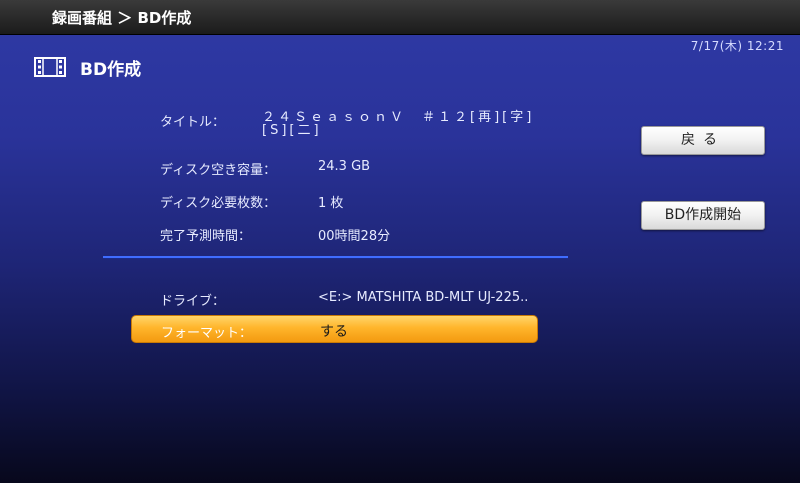 This screenshot has height=483, width=800. I want to click on section-divider, so click(335, 257).